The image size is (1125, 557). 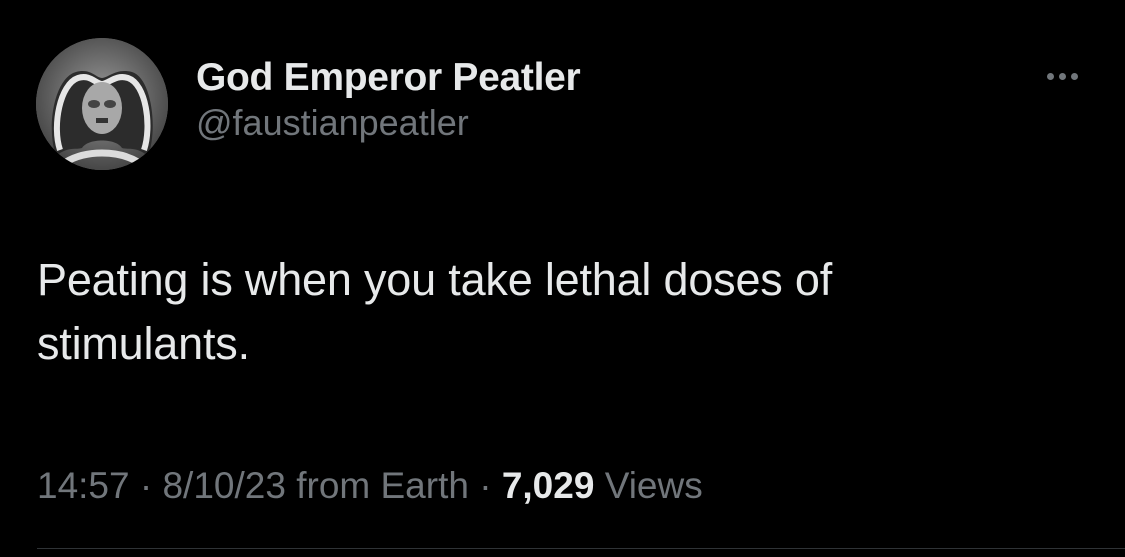 I want to click on author-display-name: God Emperor Peatler, so click(x=388, y=78).